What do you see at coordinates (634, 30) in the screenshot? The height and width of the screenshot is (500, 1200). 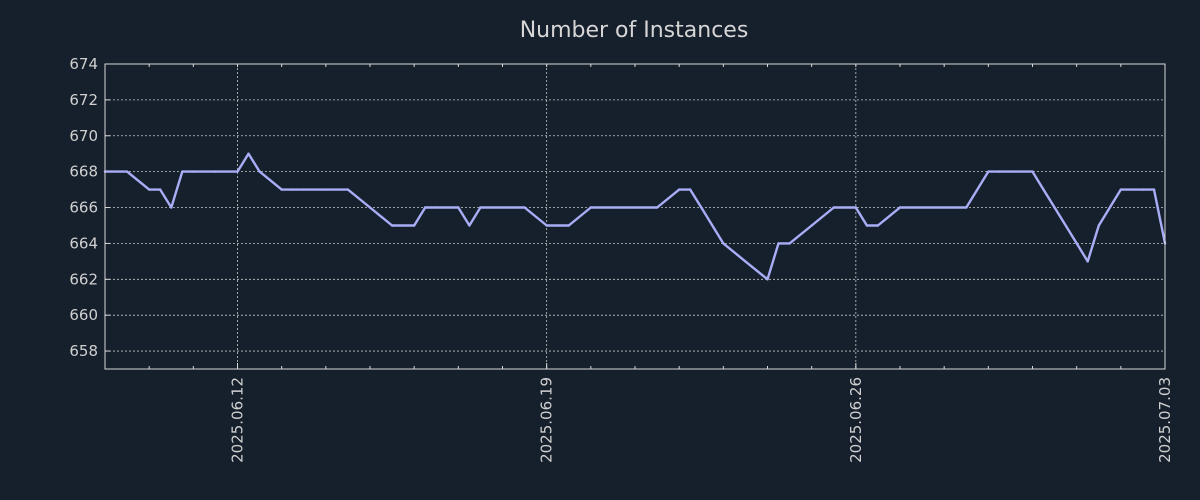 I see `chart-title: Number of Instances` at bounding box center [634, 30].